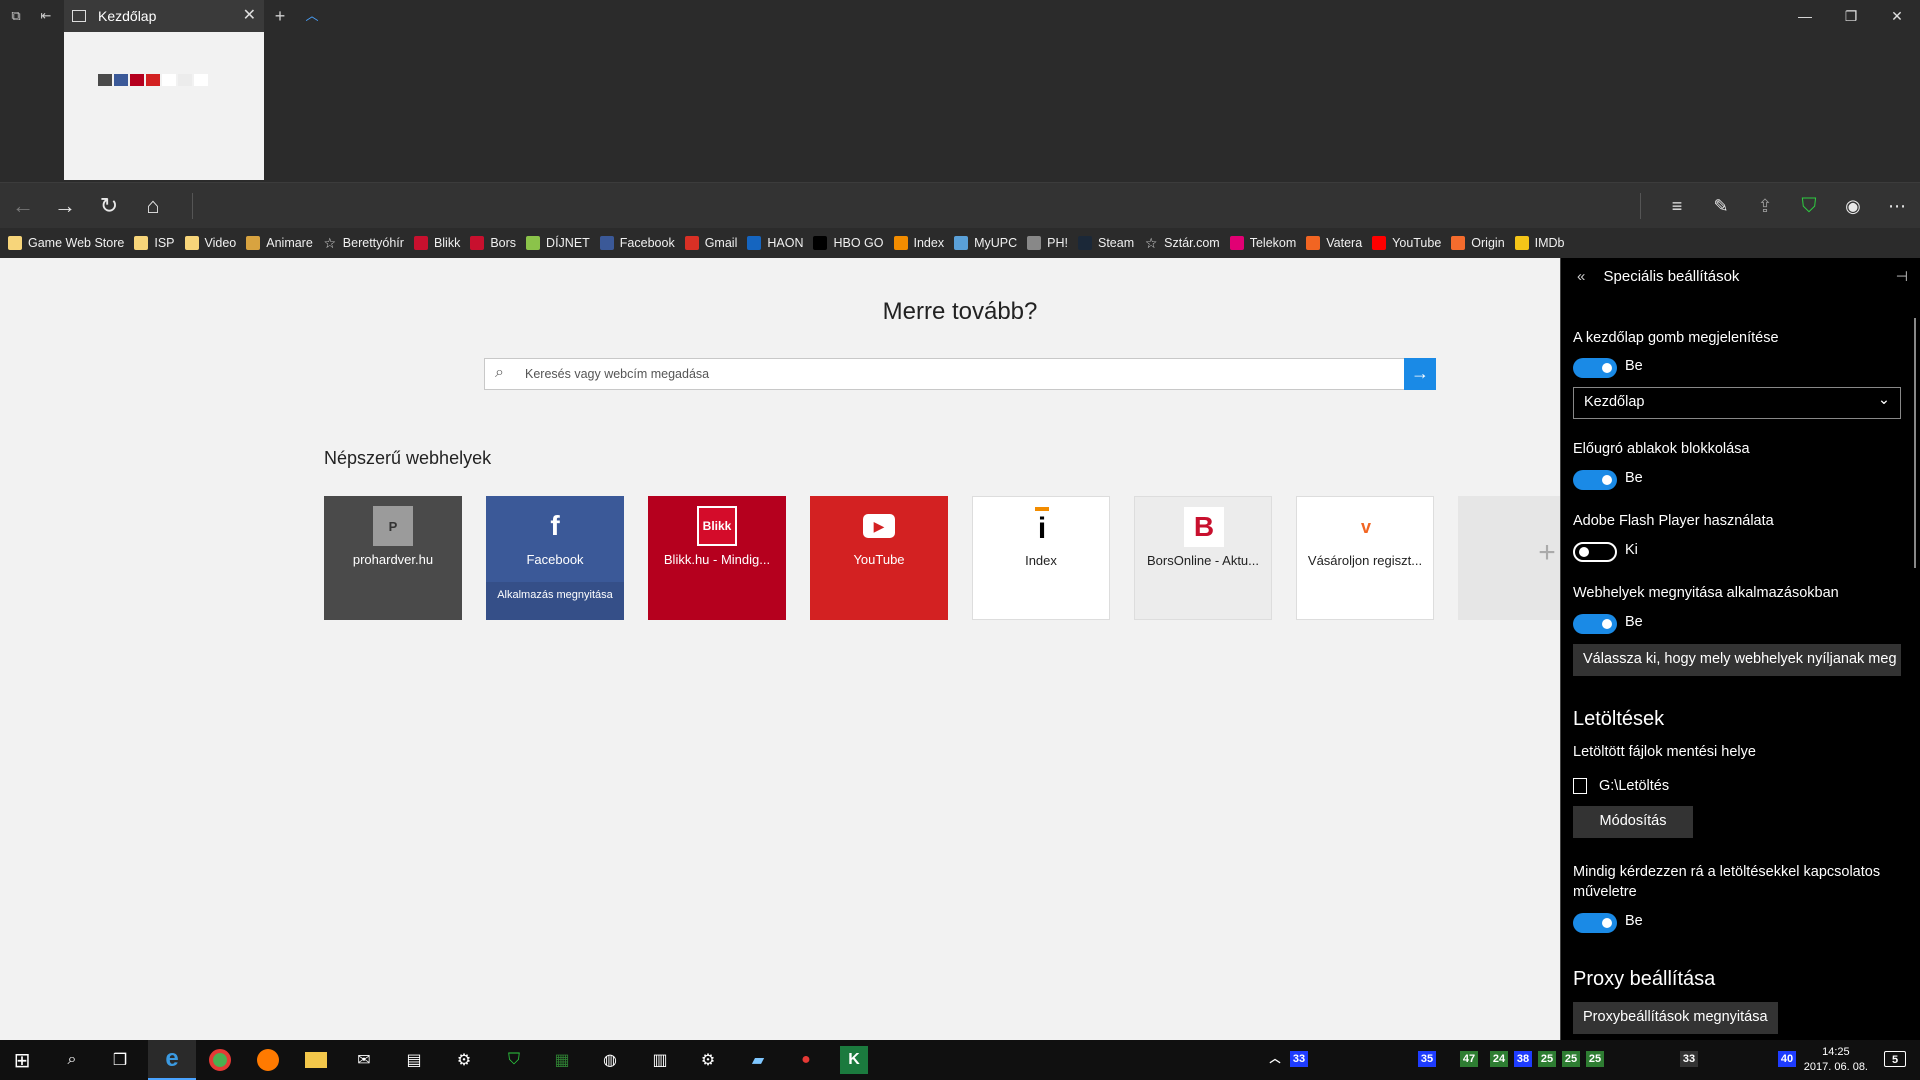 The height and width of the screenshot is (1080, 1920). What do you see at coordinates (660, 1060) in the screenshot?
I see `calculator-icon: ▥` at bounding box center [660, 1060].